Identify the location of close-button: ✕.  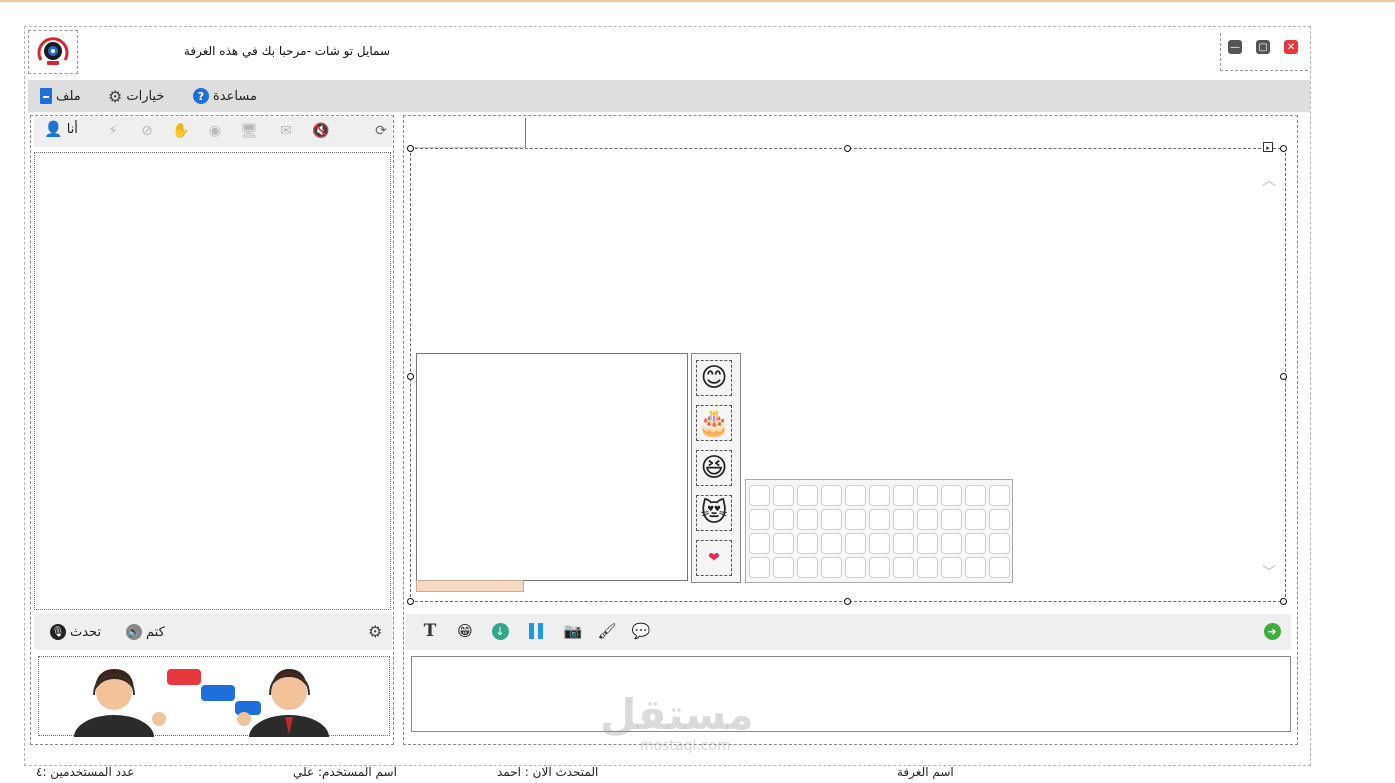
(1291, 47).